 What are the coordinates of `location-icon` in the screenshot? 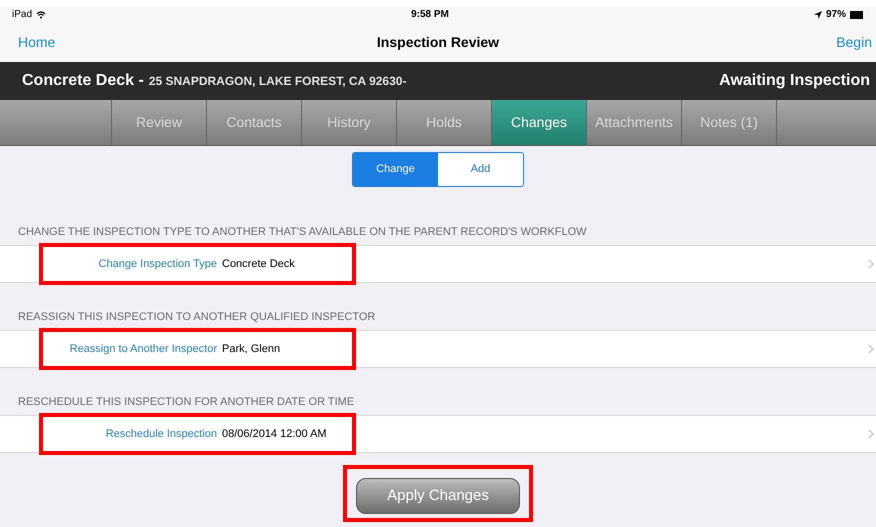 It's located at (818, 14).